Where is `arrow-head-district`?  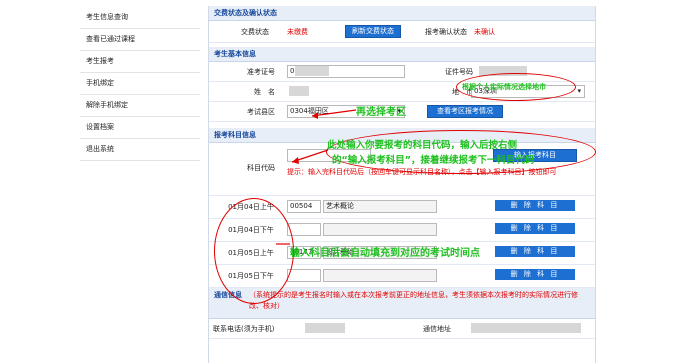
arrow-head-district is located at coordinates (315, 115).